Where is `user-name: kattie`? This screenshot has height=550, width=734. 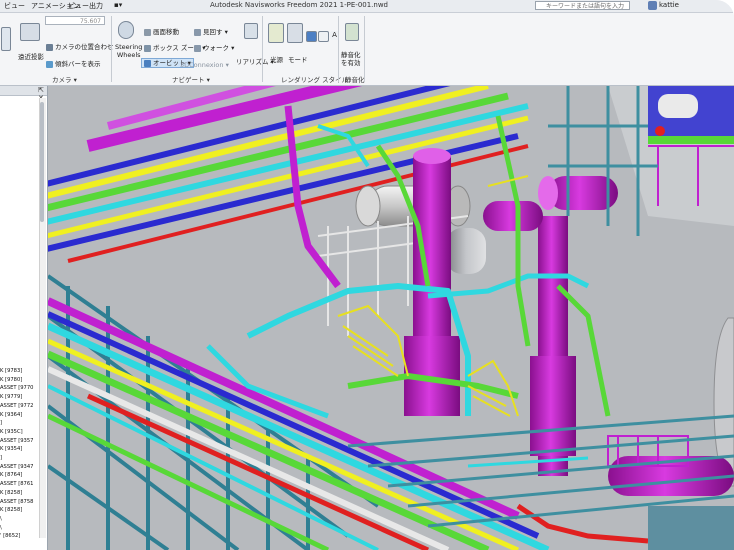 user-name: kattie is located at coordinates (669, 5).